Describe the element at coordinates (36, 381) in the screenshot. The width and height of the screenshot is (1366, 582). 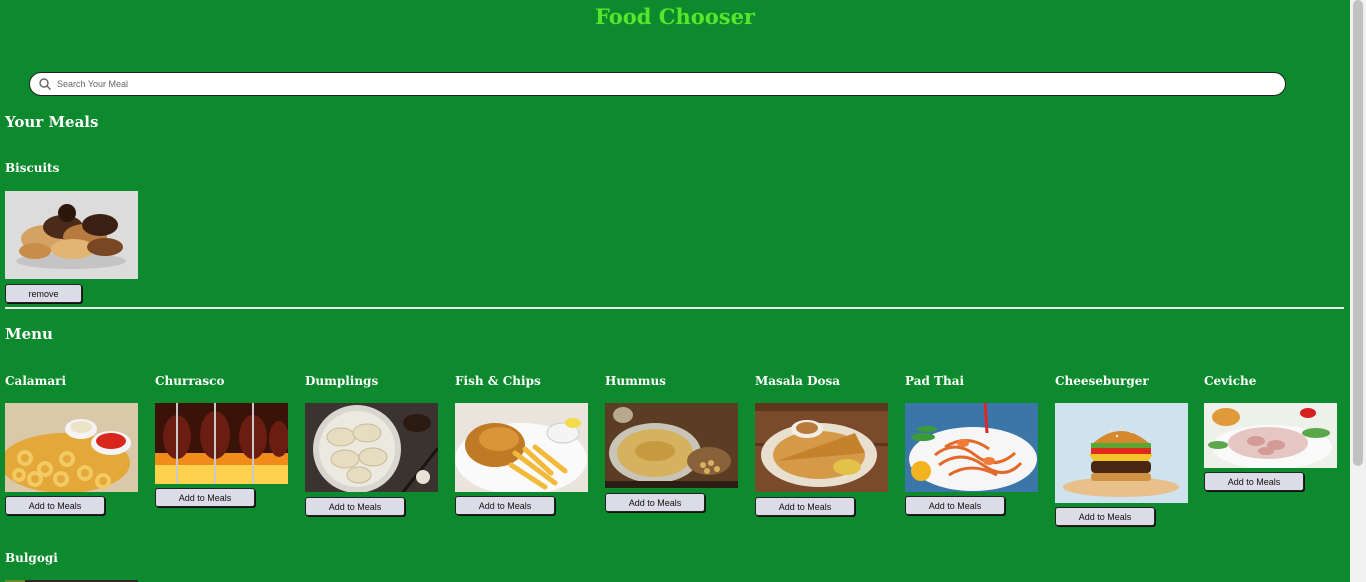
I see `menu-item-name: Calamari` at that location.